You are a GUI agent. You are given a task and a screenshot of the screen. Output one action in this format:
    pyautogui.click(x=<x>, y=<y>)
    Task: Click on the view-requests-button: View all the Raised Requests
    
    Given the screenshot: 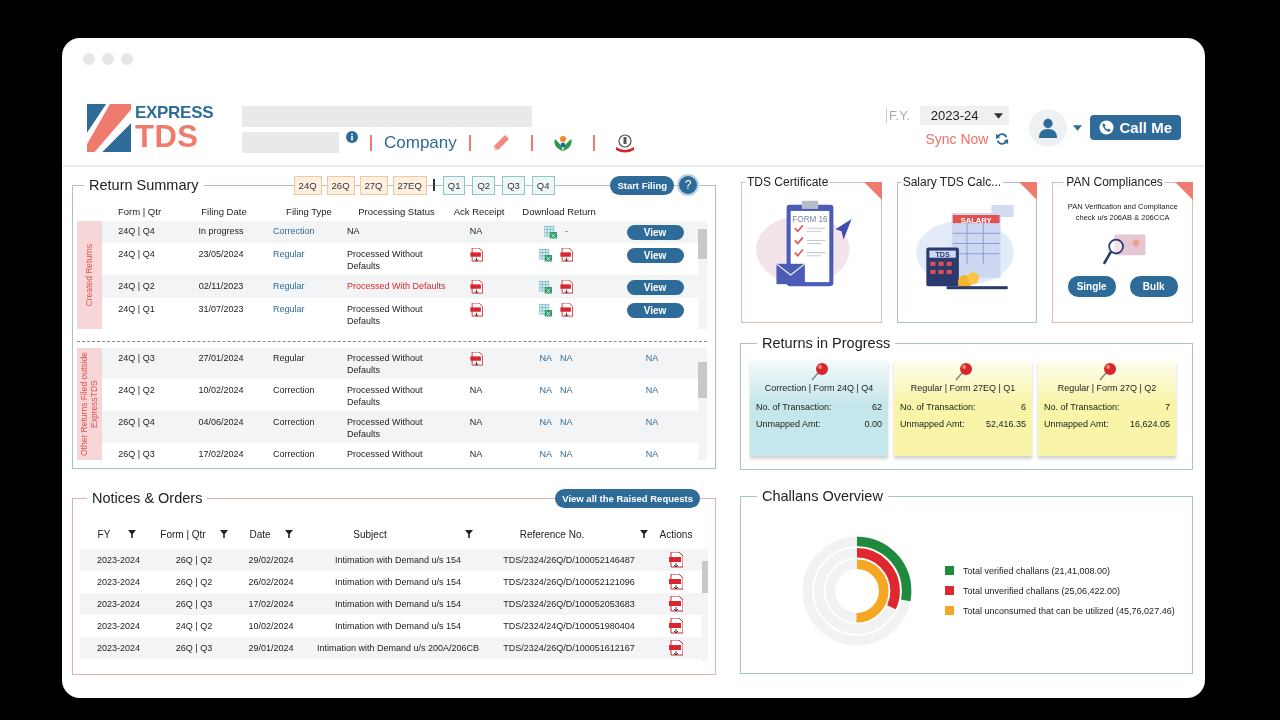 What is the action you would take?
    pyautogui.click(x=627, y=498)
    